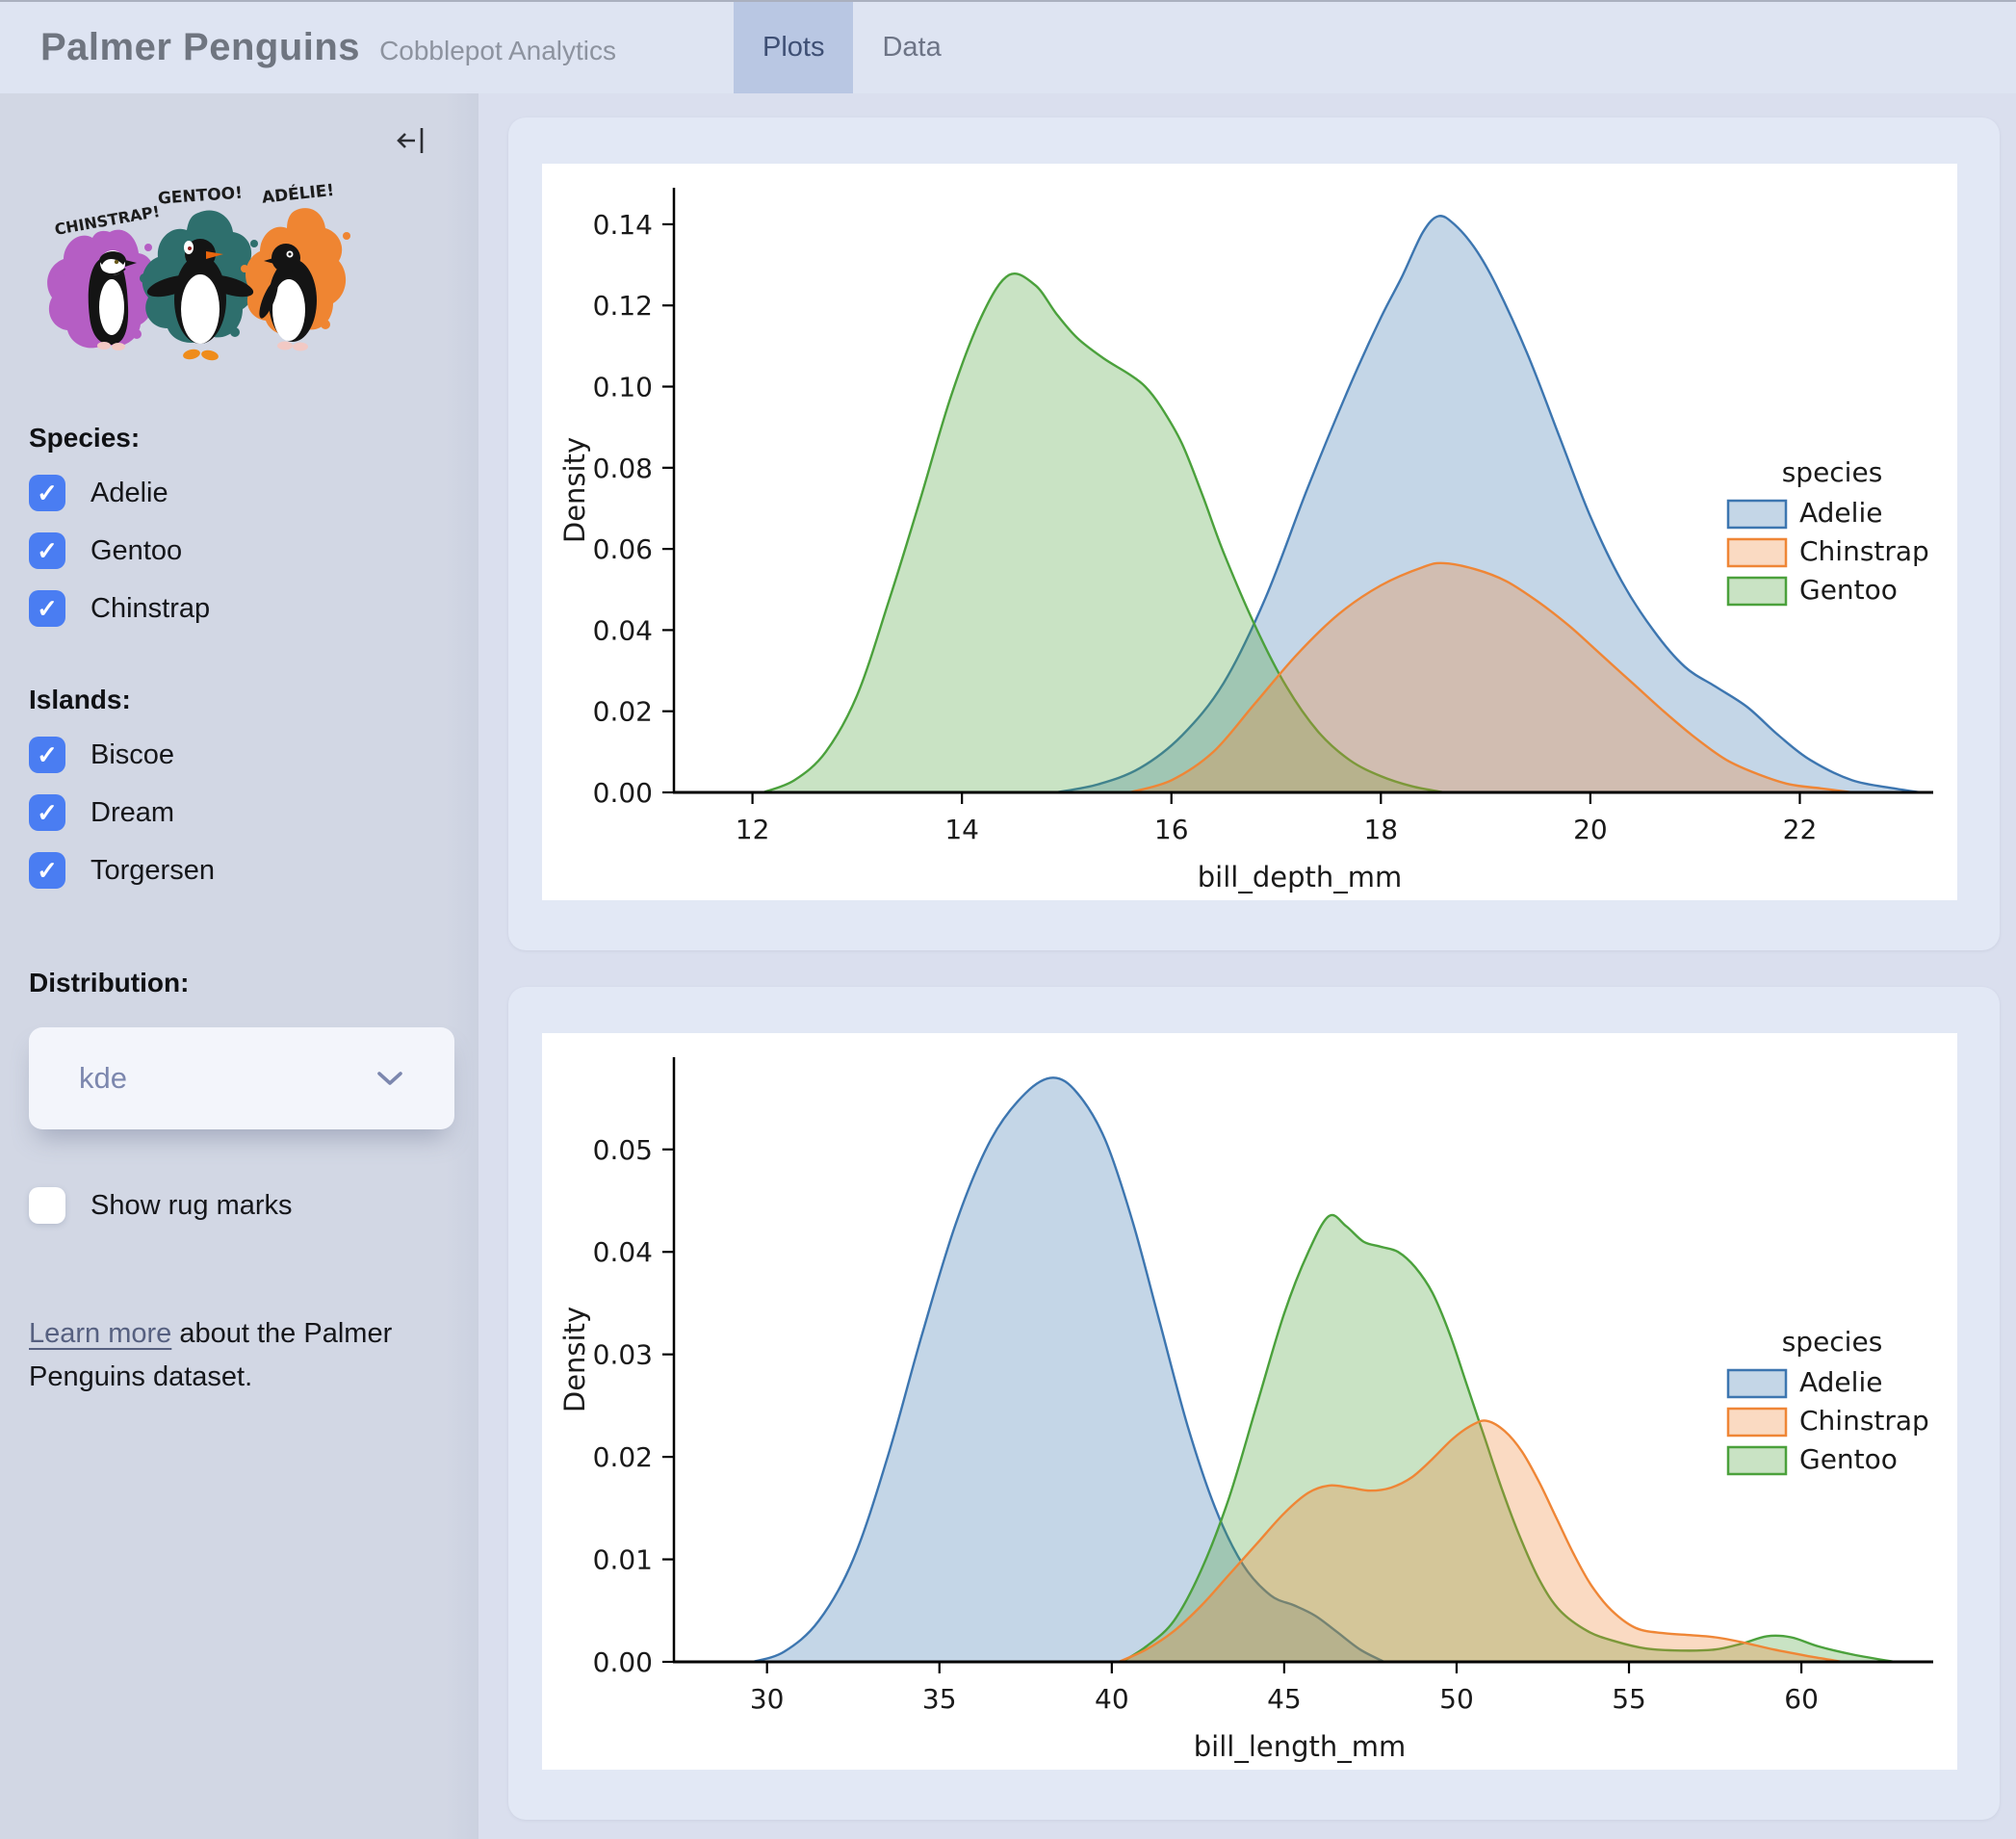  I want to click on checkbox-row-torgersen: Torgersen, so click(239, 870).